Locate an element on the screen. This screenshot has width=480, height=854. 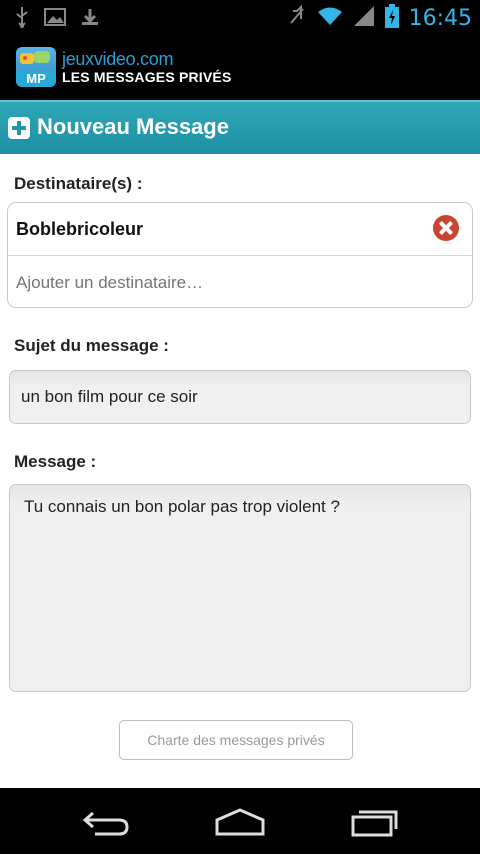
home-icon is located at coordinates (240, 822).